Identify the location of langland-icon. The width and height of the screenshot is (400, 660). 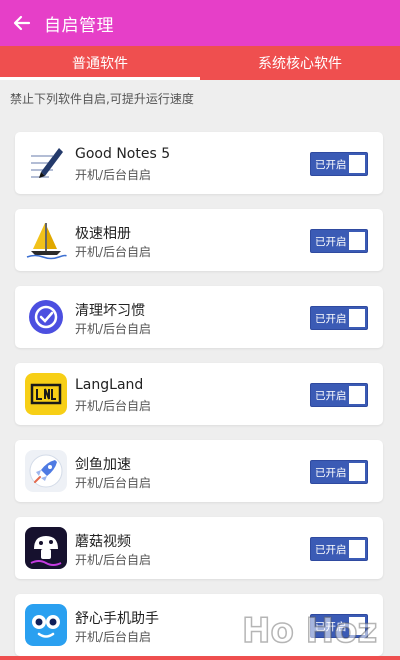
(46, 394).